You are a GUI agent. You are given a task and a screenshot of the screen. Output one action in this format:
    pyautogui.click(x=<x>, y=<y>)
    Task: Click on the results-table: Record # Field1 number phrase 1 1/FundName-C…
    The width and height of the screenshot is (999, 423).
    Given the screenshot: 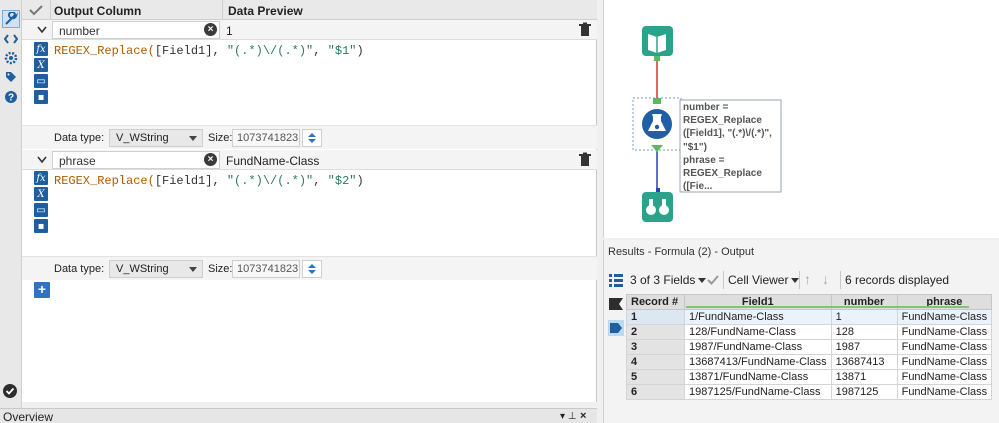 What is the action you would take?
    pyautogui.click(x=809, y=347)
    